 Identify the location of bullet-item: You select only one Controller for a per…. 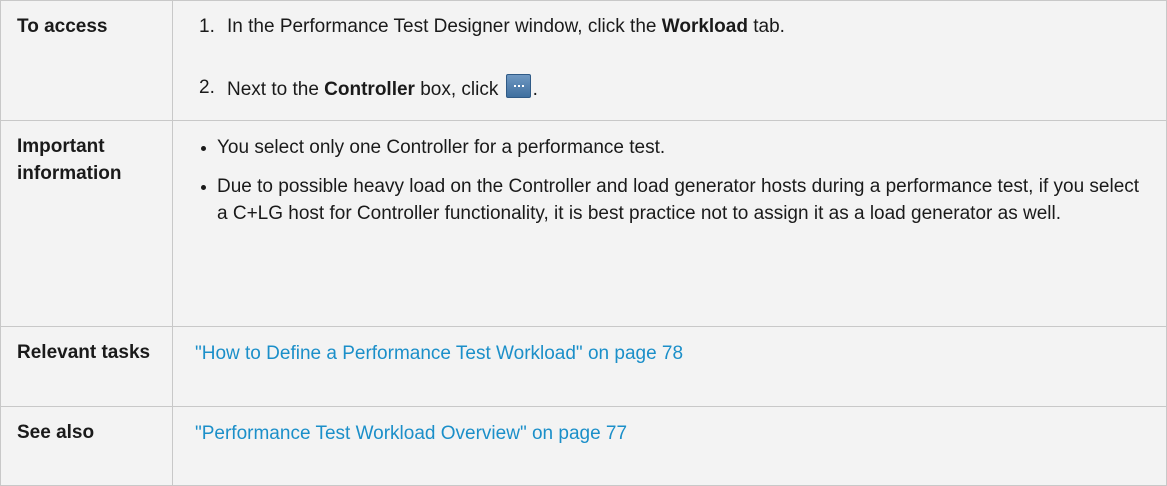
(670, 147).